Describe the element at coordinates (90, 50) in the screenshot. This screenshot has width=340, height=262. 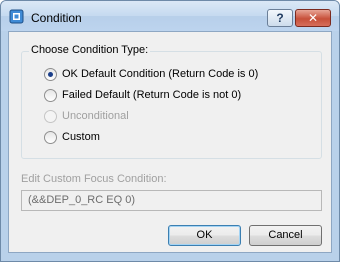
I see `group-legend: Choose Condition Type:` at that location.